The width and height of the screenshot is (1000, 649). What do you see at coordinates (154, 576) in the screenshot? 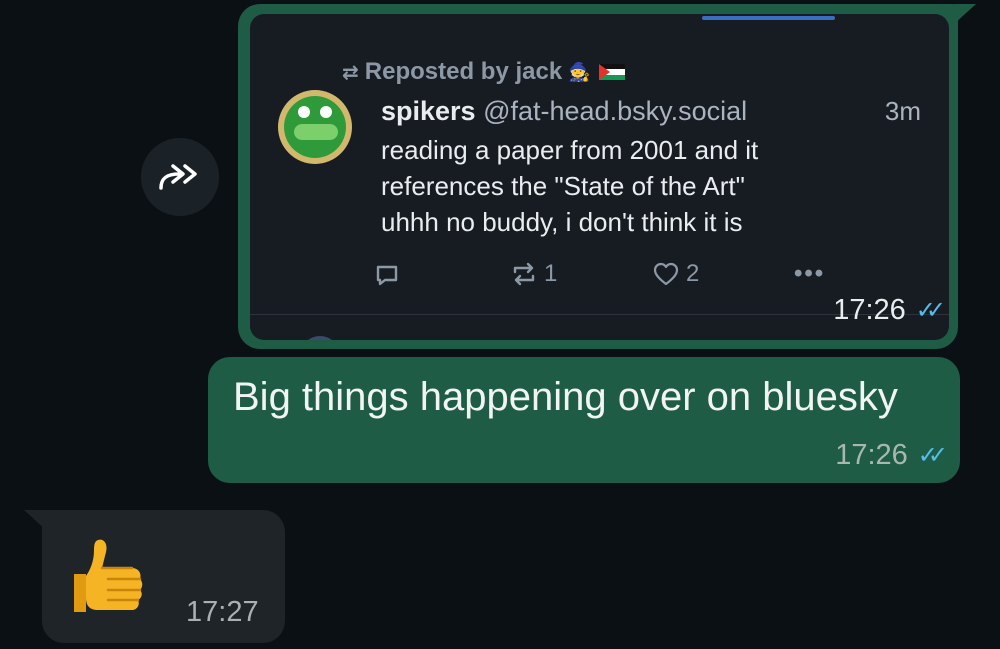
I see `incoming-message-bubble: 17:27` at bounding box center [154, 576].